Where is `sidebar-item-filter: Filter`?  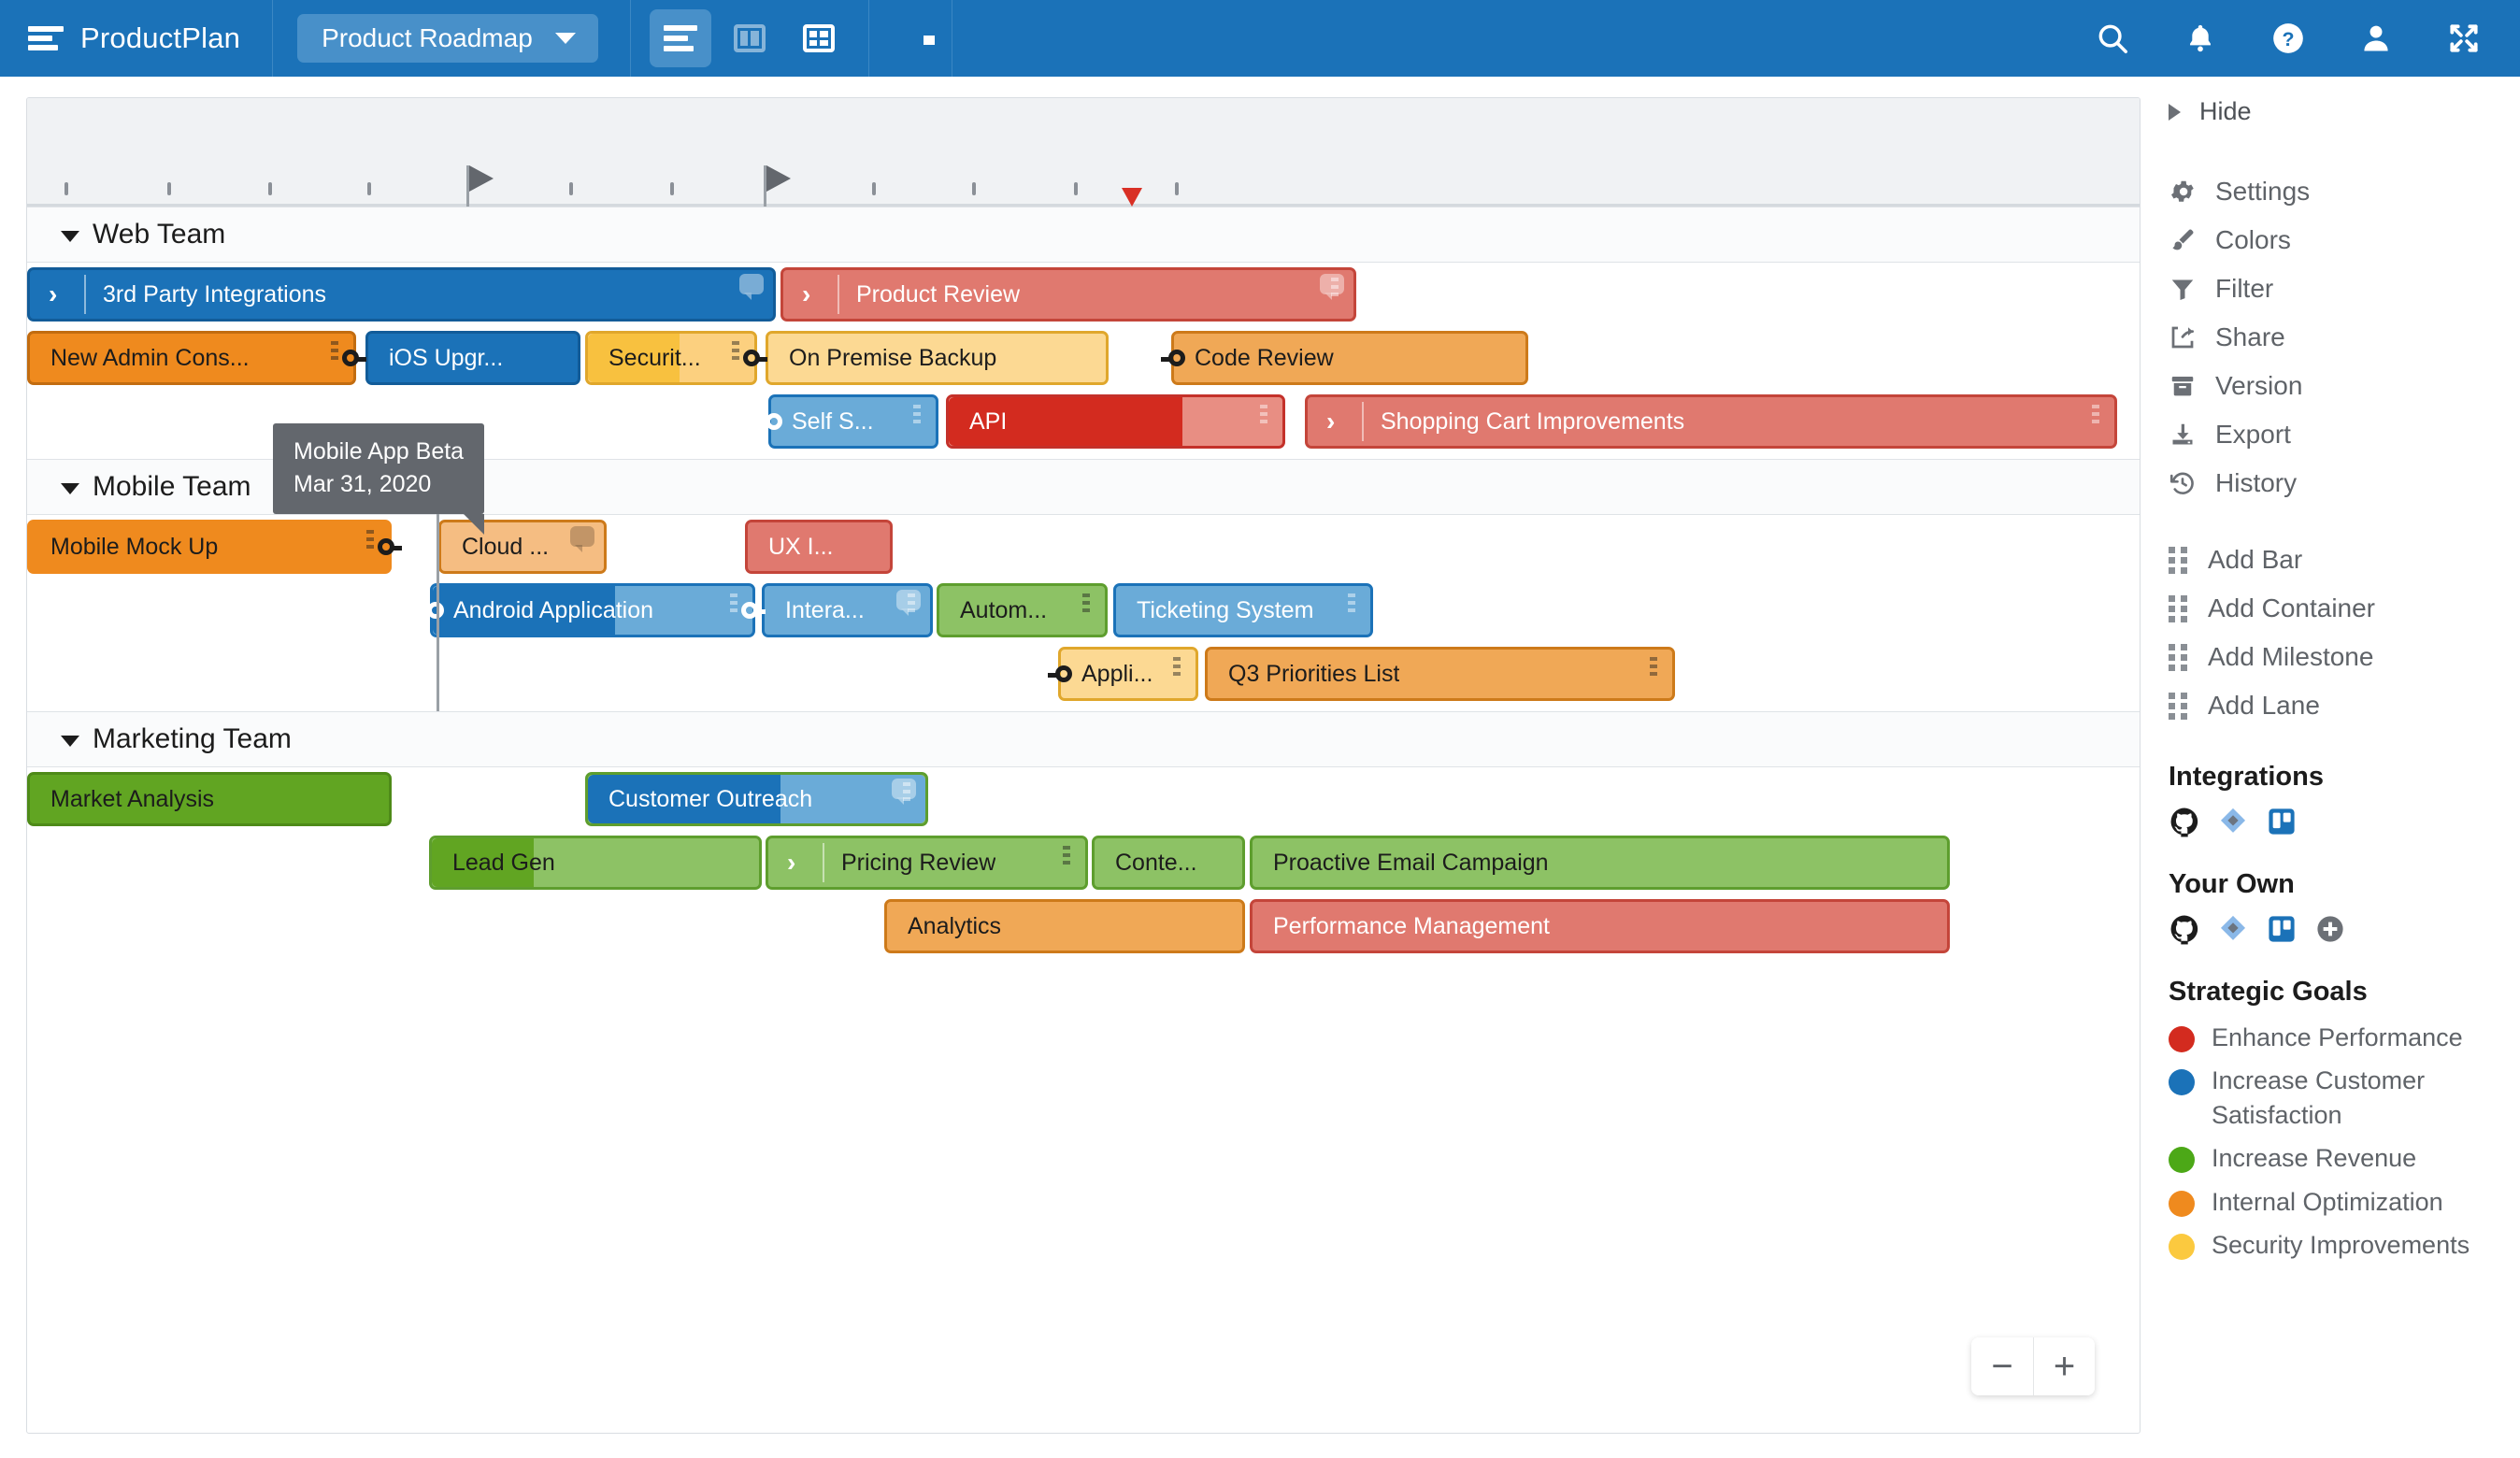 sidebar-item-filter: Filter is located at coordinates (2344, 288).